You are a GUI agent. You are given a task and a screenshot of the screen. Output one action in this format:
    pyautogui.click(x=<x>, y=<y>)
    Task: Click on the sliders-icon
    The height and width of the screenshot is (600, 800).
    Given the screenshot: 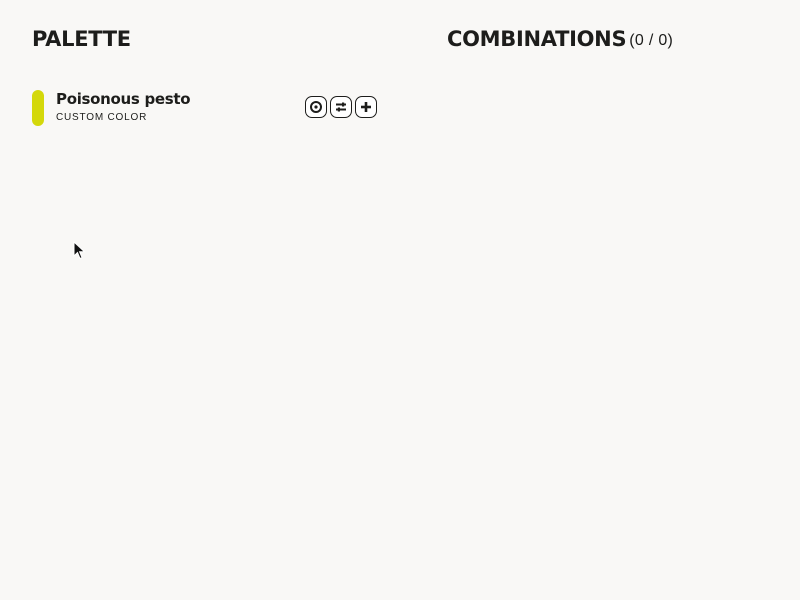 What is the action you would take?
    pyautogui.click(x=341, y=107)
    